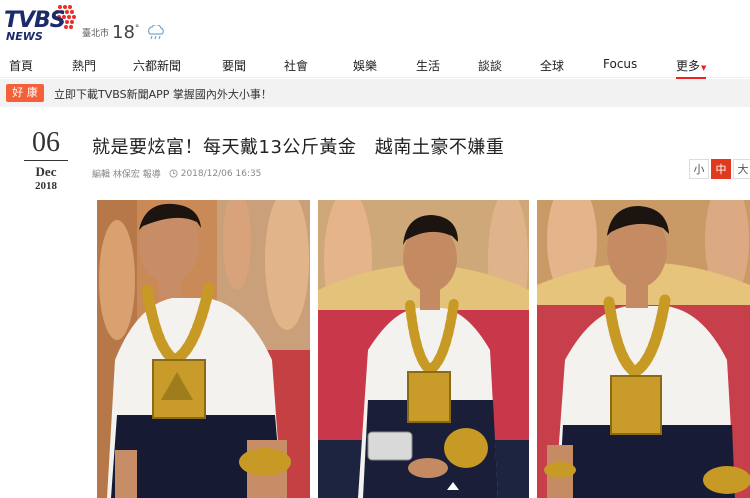 This screenshot has height=498, width=750. Describe the element at coordinates (126, 175) in the screenshot. I see `author-label: 編輯 林保宏 報導` at that location.